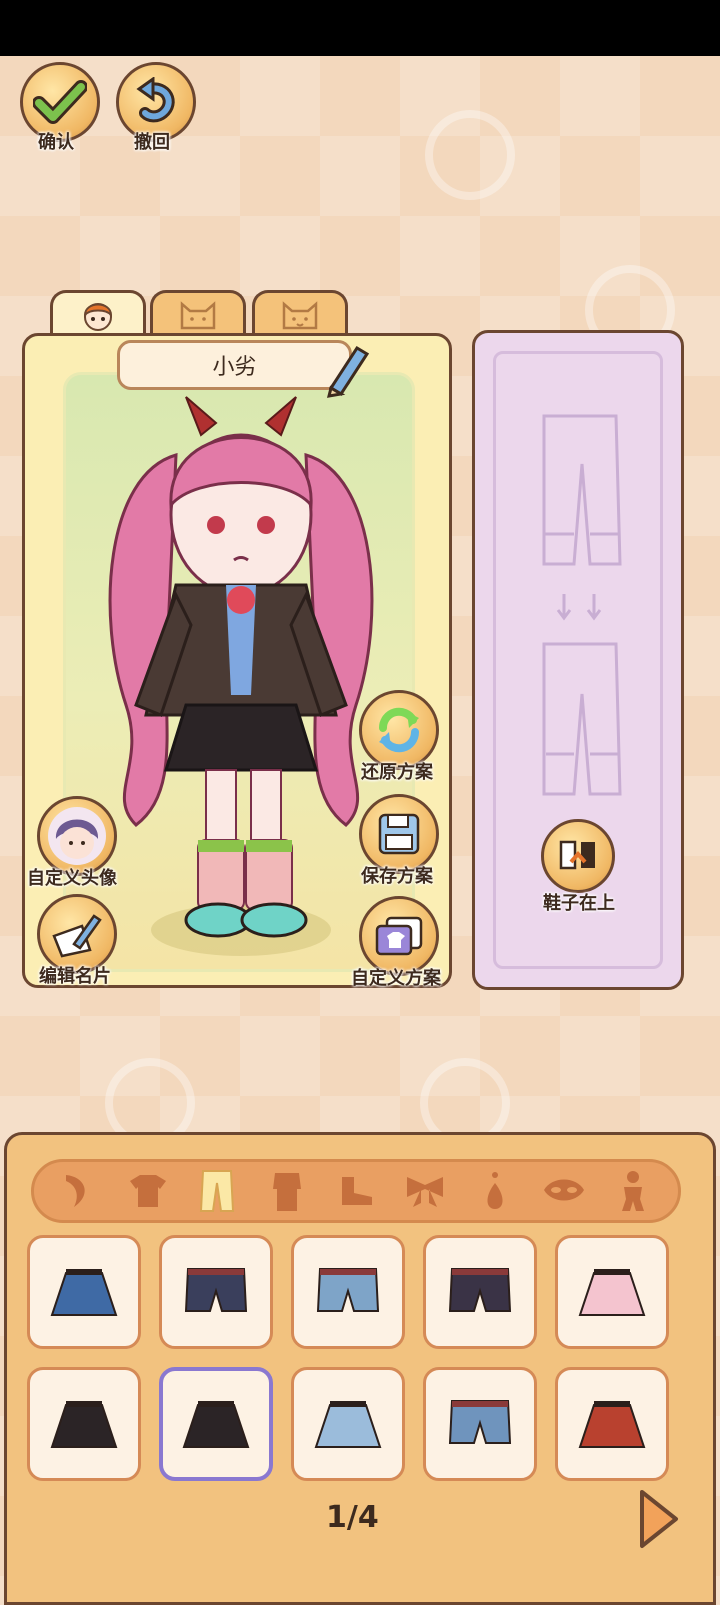  What do you see at coordinates (658, 1519) in the screenshot?
I see `next-page-arrow-icon` at bounding box center [658, 1519].